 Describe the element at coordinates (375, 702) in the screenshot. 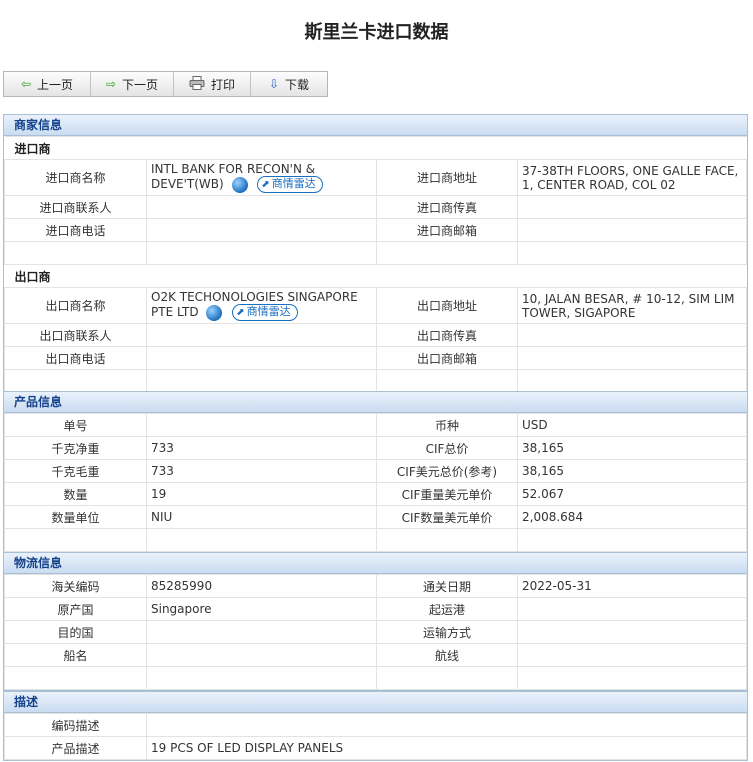

I see `description-section-title: 描述` at that location.